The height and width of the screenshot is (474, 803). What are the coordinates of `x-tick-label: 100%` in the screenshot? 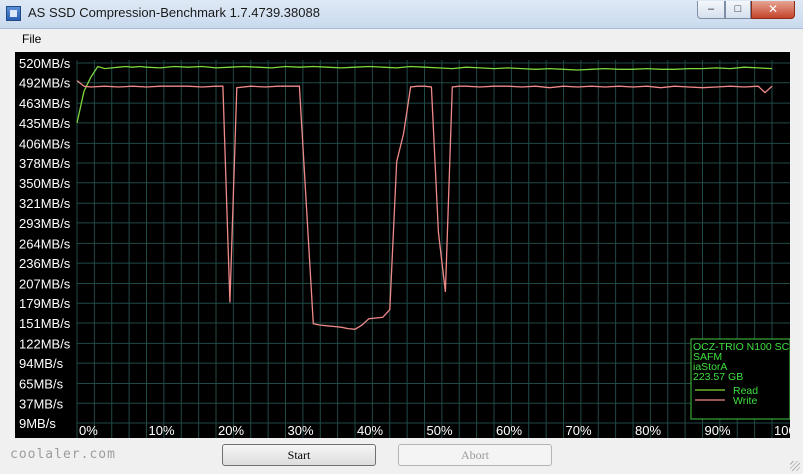 It's located at (782, 430).